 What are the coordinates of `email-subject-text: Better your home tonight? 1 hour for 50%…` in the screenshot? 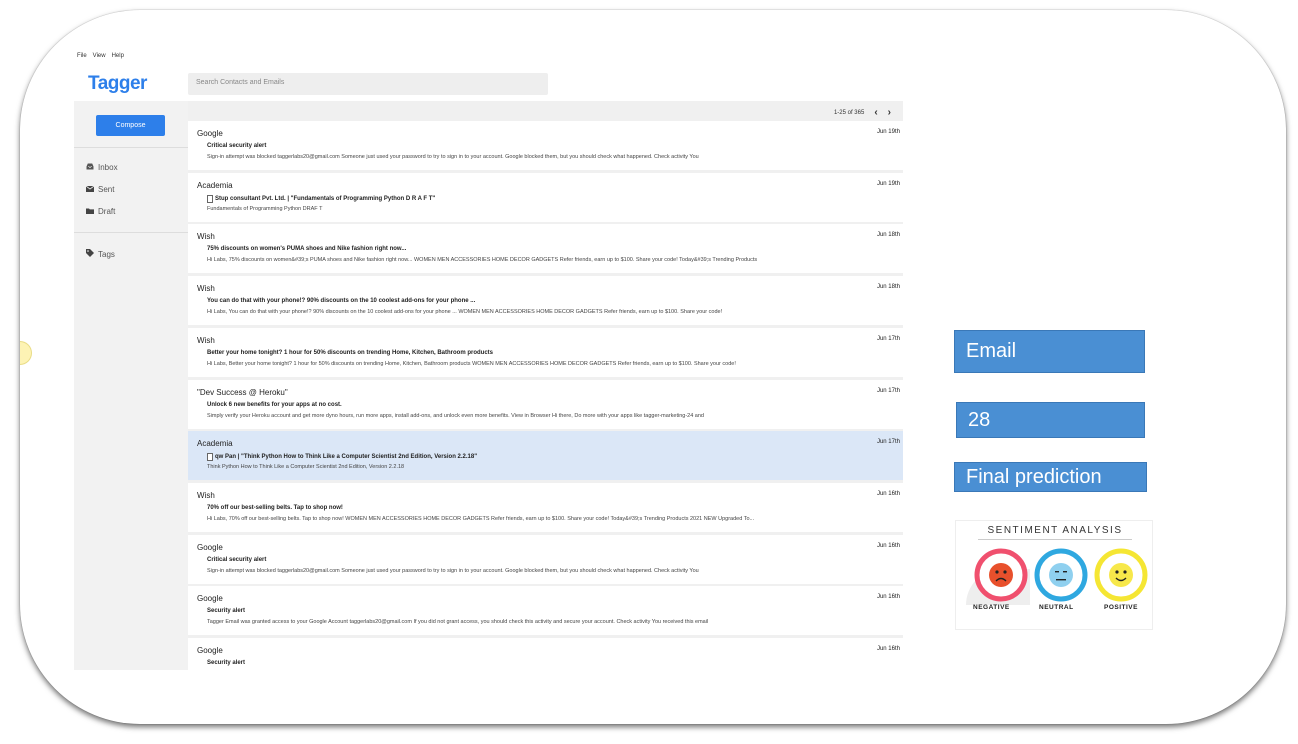 It's located at (350, 352).